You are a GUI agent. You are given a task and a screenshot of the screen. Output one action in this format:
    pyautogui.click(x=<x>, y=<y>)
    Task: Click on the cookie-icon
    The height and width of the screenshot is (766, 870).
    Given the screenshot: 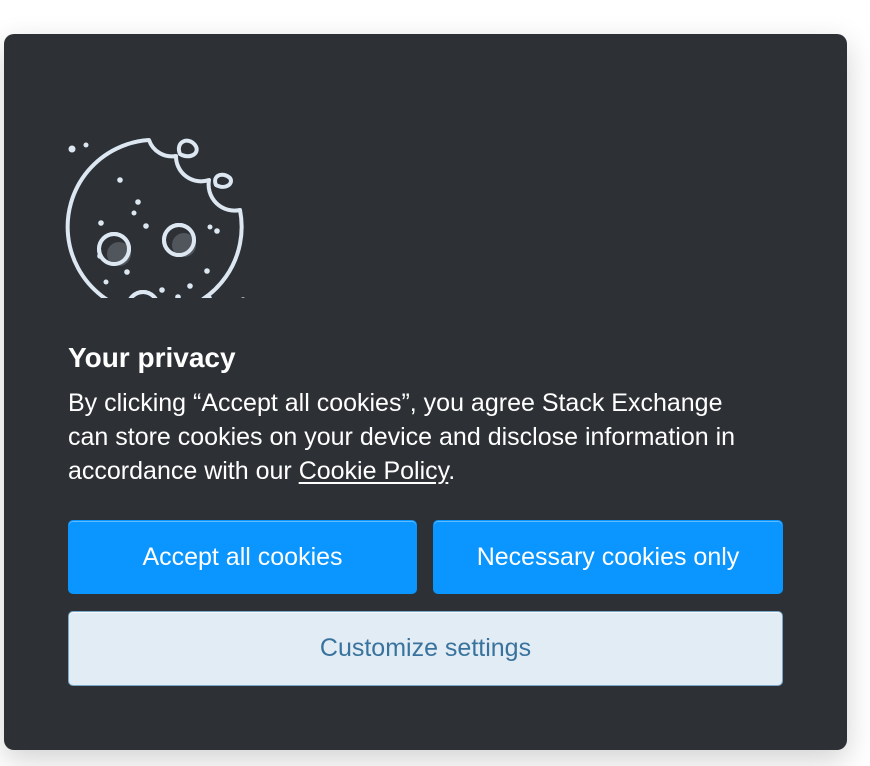 What is the action you would take?
    pyautogui.click(x=155, y=218)
    